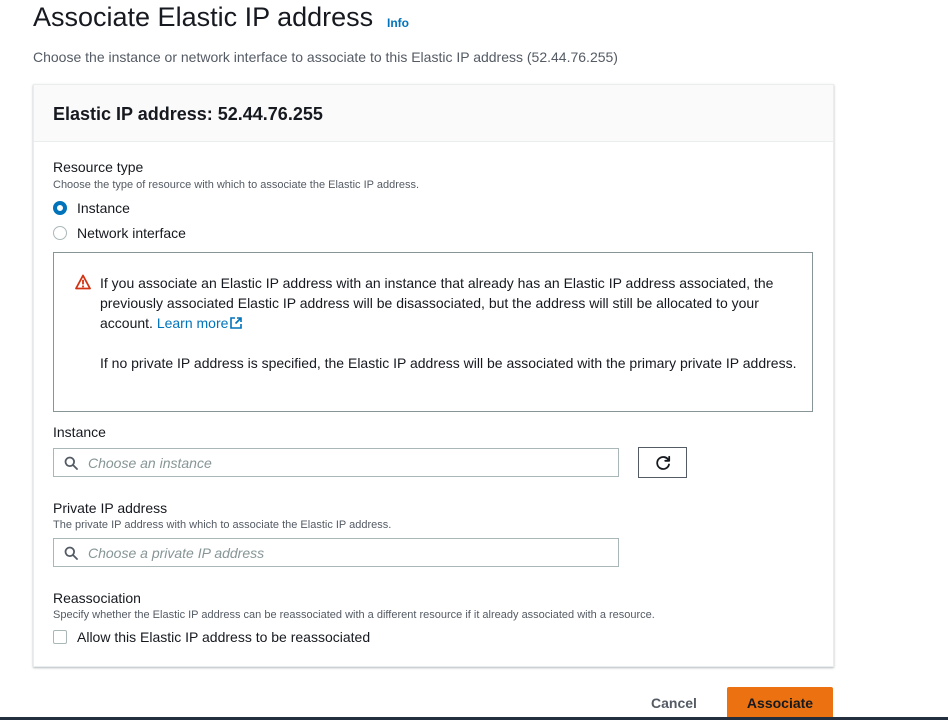 Image resolution: width=948 pixels, height=720 pixels. I want to click on learn-more-label: Learn more, so click(192, 323).